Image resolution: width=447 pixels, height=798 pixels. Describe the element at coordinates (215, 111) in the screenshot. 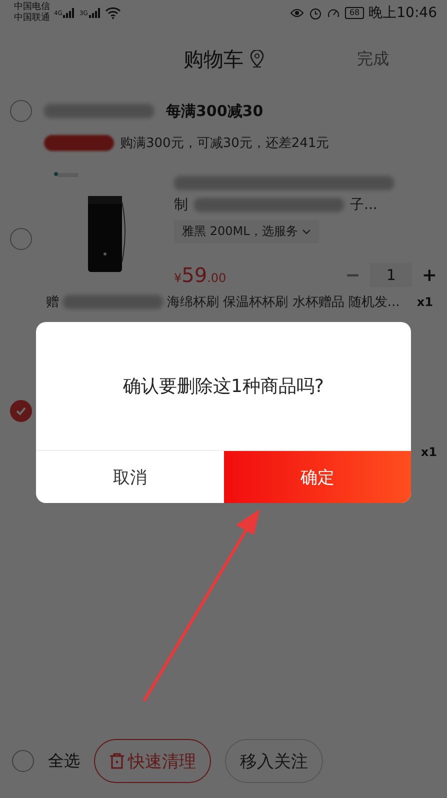

I see `promo-title: 每满300减30` at that location.